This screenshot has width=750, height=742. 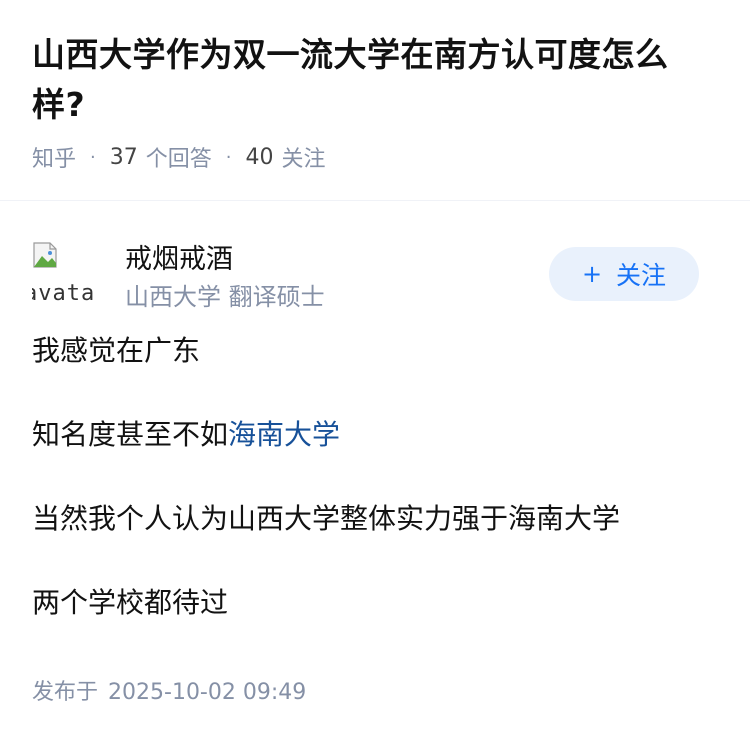 I want to click on followers-count: 40, so click(x=259, y=157).